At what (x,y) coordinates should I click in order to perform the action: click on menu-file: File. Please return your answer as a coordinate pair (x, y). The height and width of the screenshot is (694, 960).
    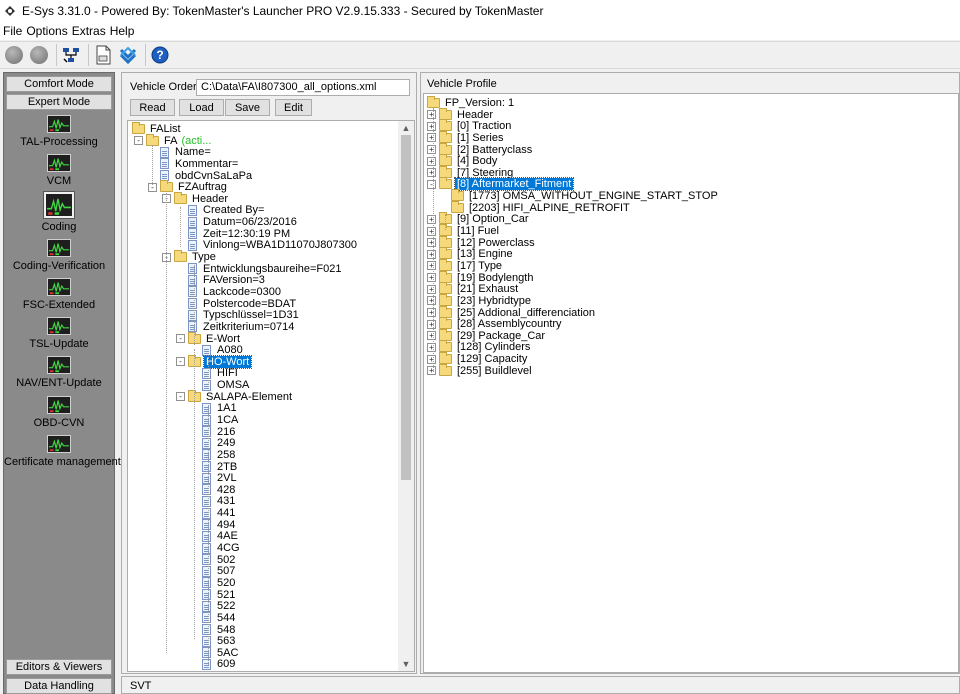
    Looking at the image, I should click on (14, 31).